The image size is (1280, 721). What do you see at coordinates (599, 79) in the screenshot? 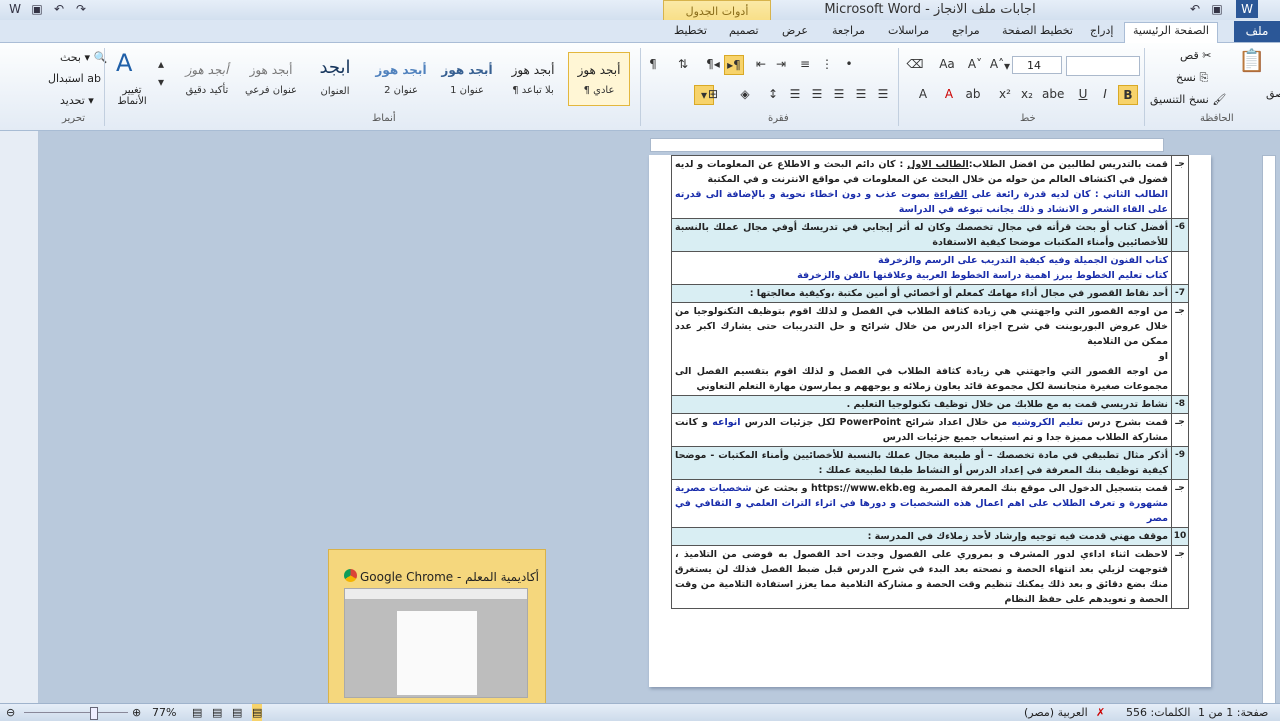
I see `style-normal: أبجد هوز ¶ عادي` at bounding box center [599, 79].